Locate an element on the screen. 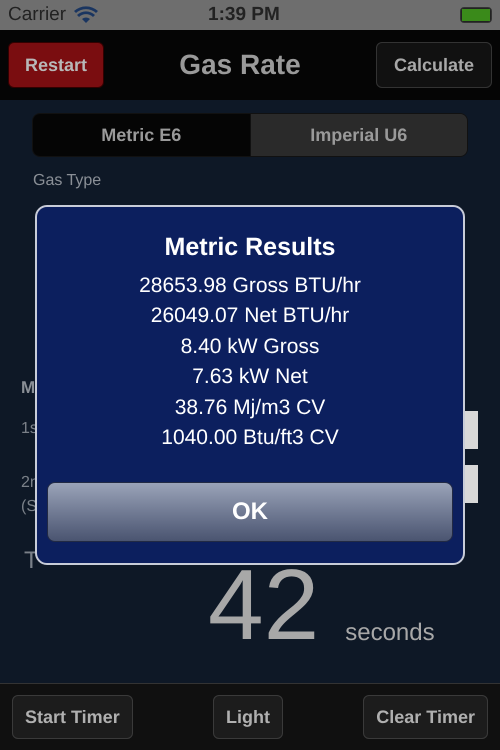 This screenshot has height=750, width=500. result-line: 28653.98 Gross BTU/hr is located at coordinates (250, 285).